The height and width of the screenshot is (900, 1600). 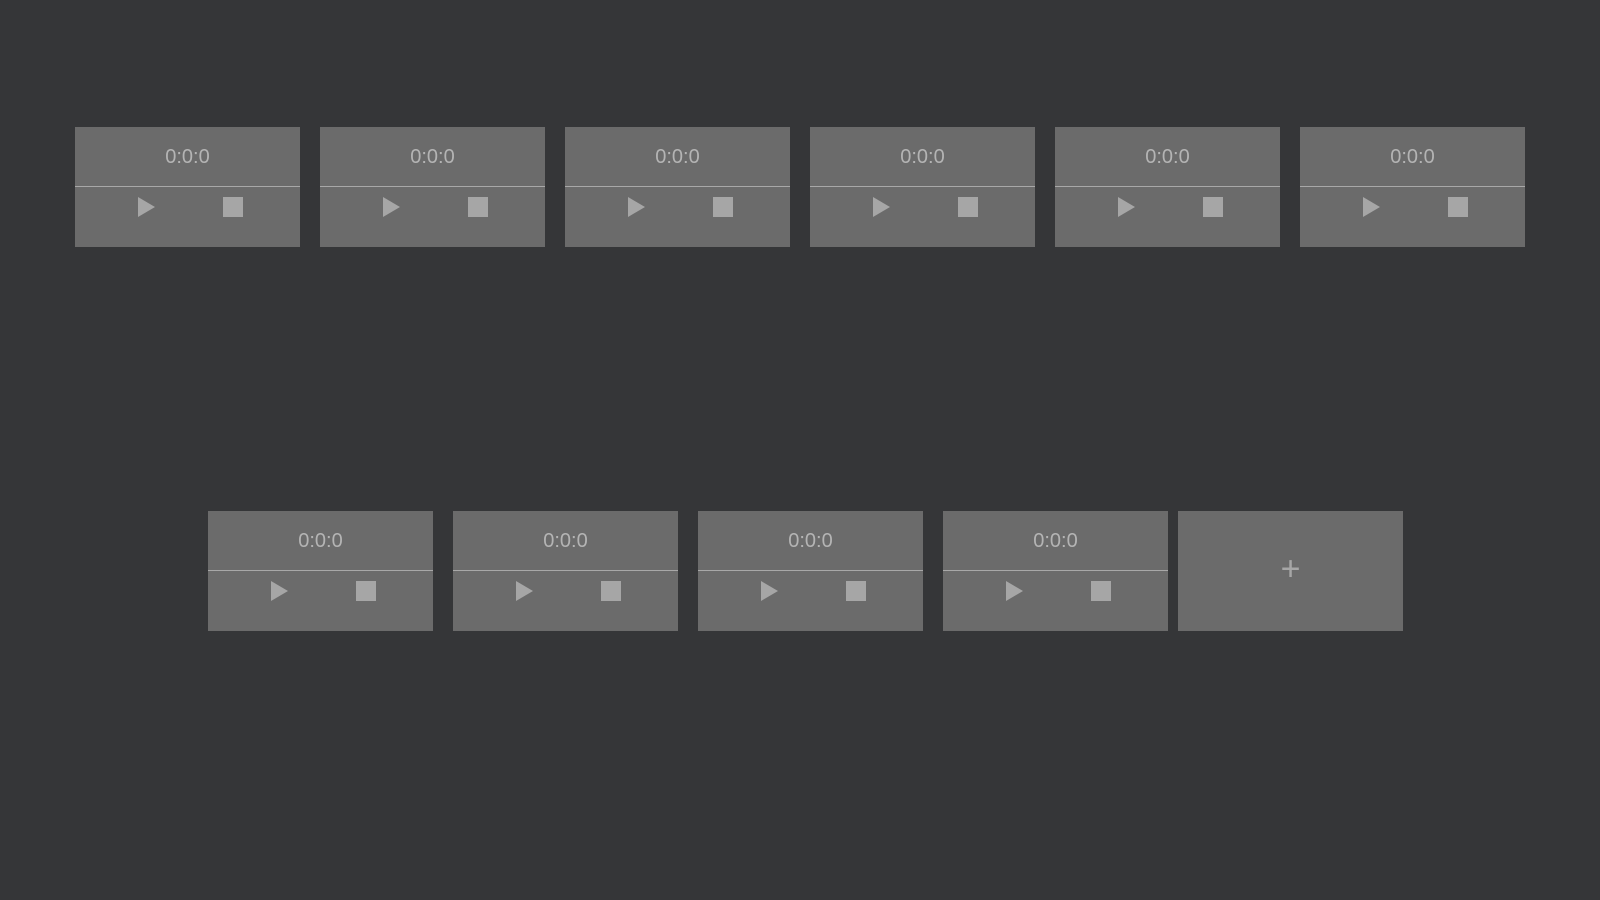 I want to click on plus-icon: +, so click(x=1290, y=569).